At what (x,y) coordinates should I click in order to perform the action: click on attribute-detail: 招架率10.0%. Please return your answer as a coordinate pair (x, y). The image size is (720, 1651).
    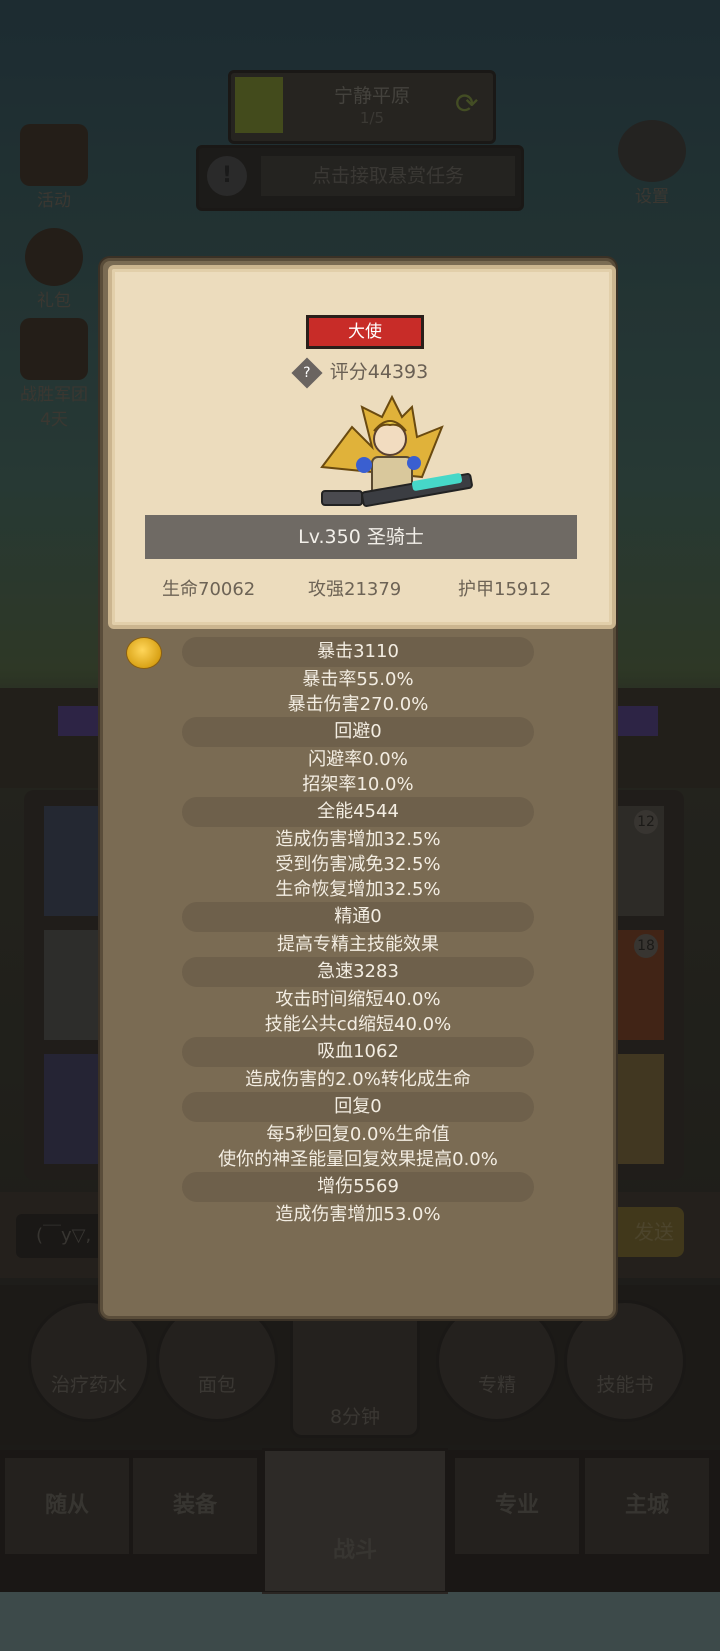
    Looking at the image, I should click on (358, 784).